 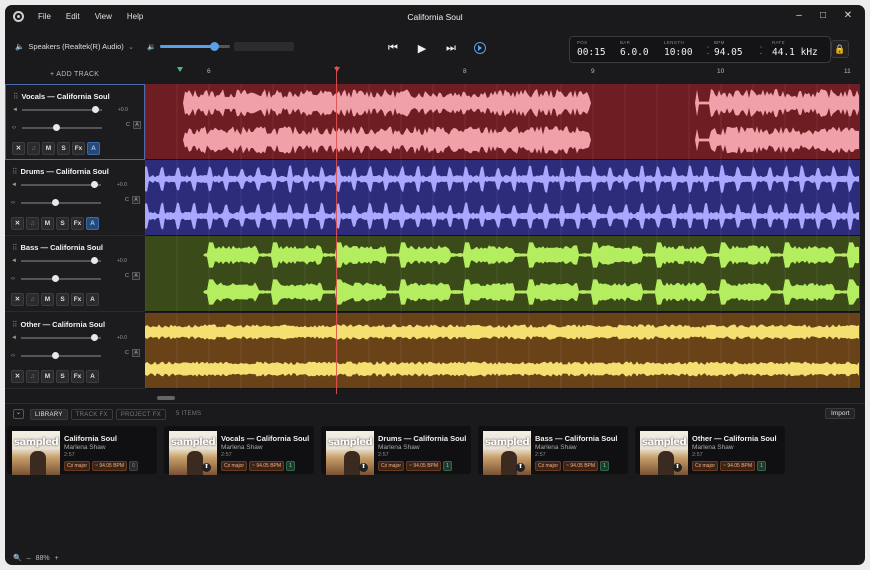 What do you see at coordinates (140, 414) in the screenshot?
I see `tab-project-fx: PROJECT FX` at bounding box center [140, 414].